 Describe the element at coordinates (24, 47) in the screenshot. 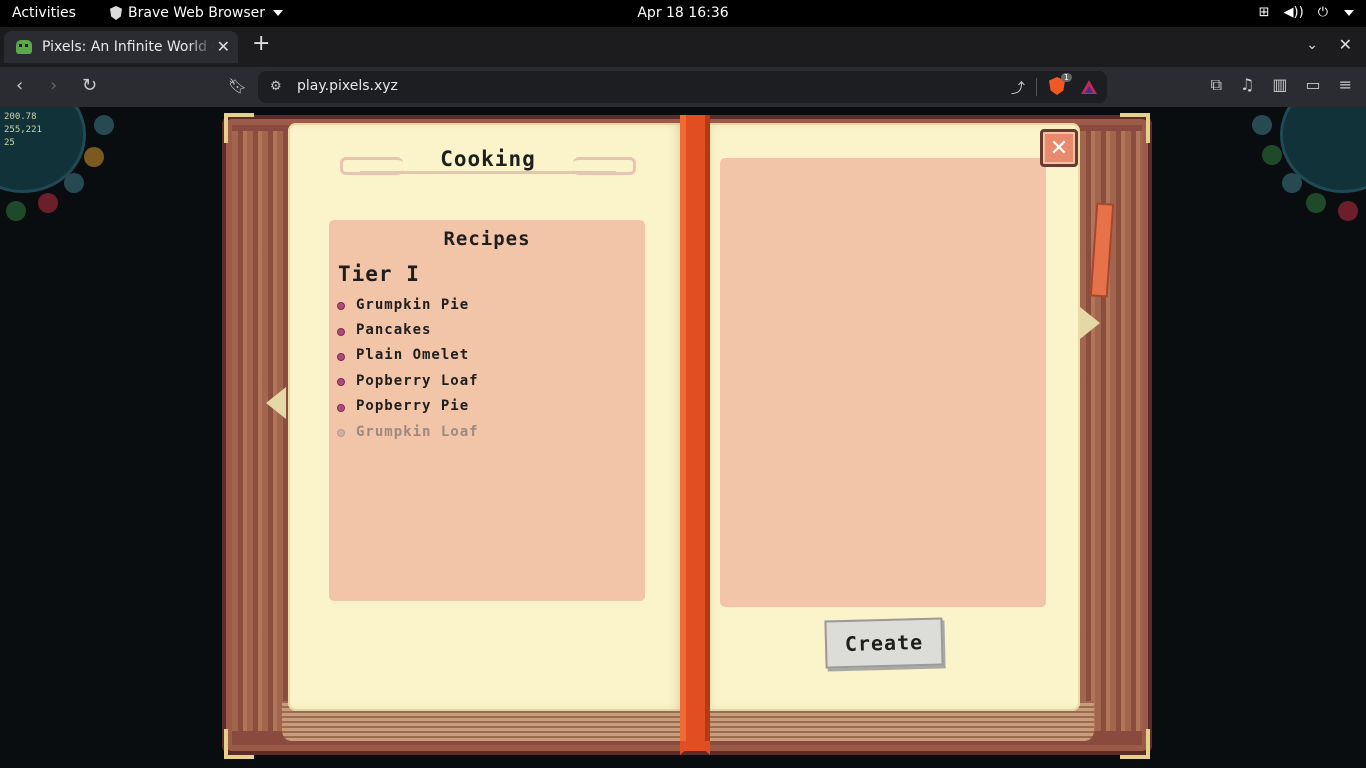

I see `pixels-favicon-icon` at that location.